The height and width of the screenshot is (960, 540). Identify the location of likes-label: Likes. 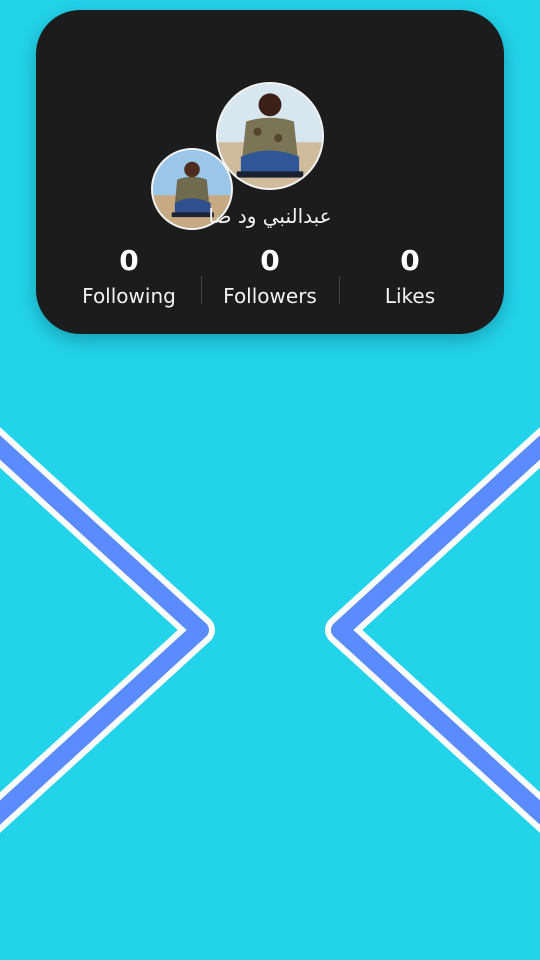
(410, 296).